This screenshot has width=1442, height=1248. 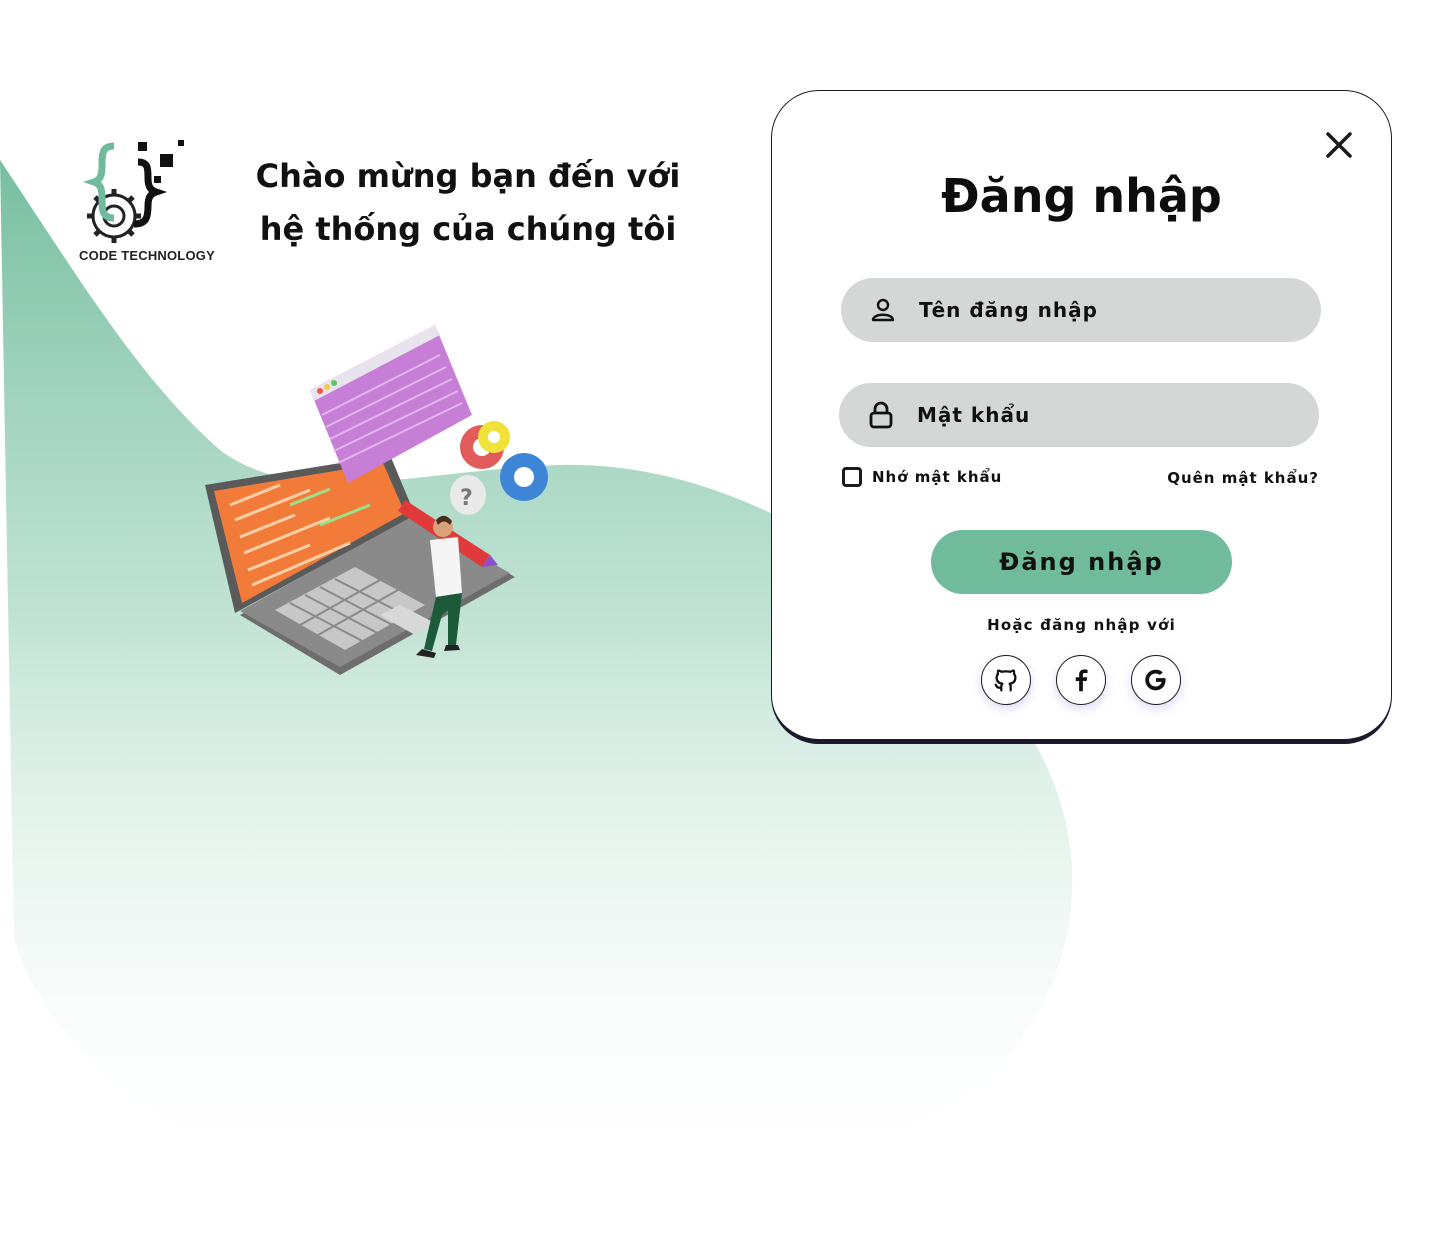 I want to click on laptop-developer-illustration: ?, so click(x=376, y=500).